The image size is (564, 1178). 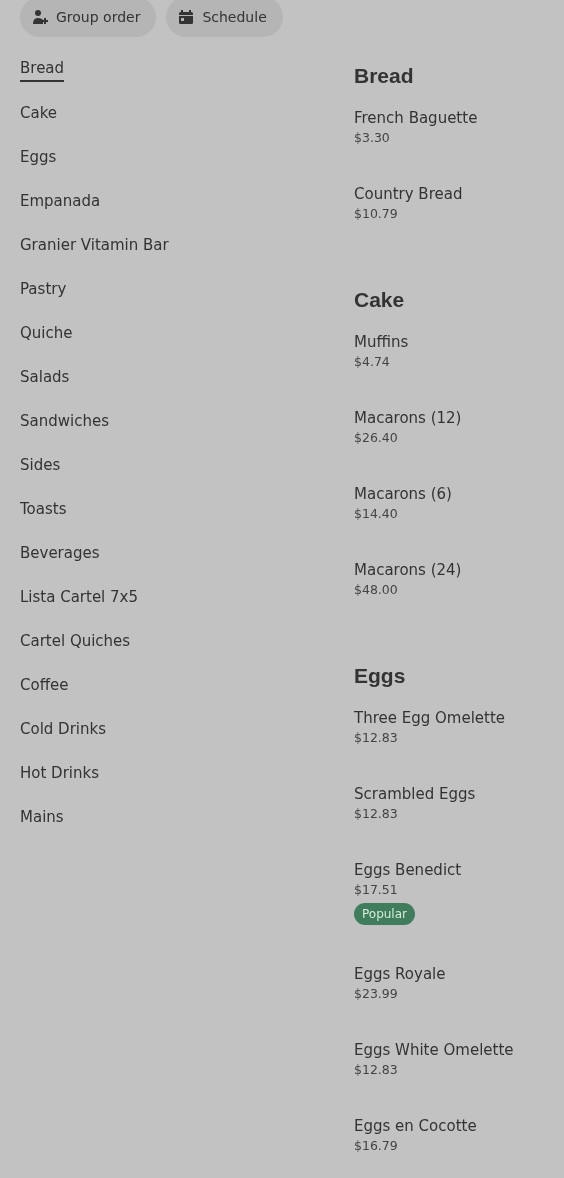 I want to click on item-name: Macarons (6), so click(x=434, y=494).